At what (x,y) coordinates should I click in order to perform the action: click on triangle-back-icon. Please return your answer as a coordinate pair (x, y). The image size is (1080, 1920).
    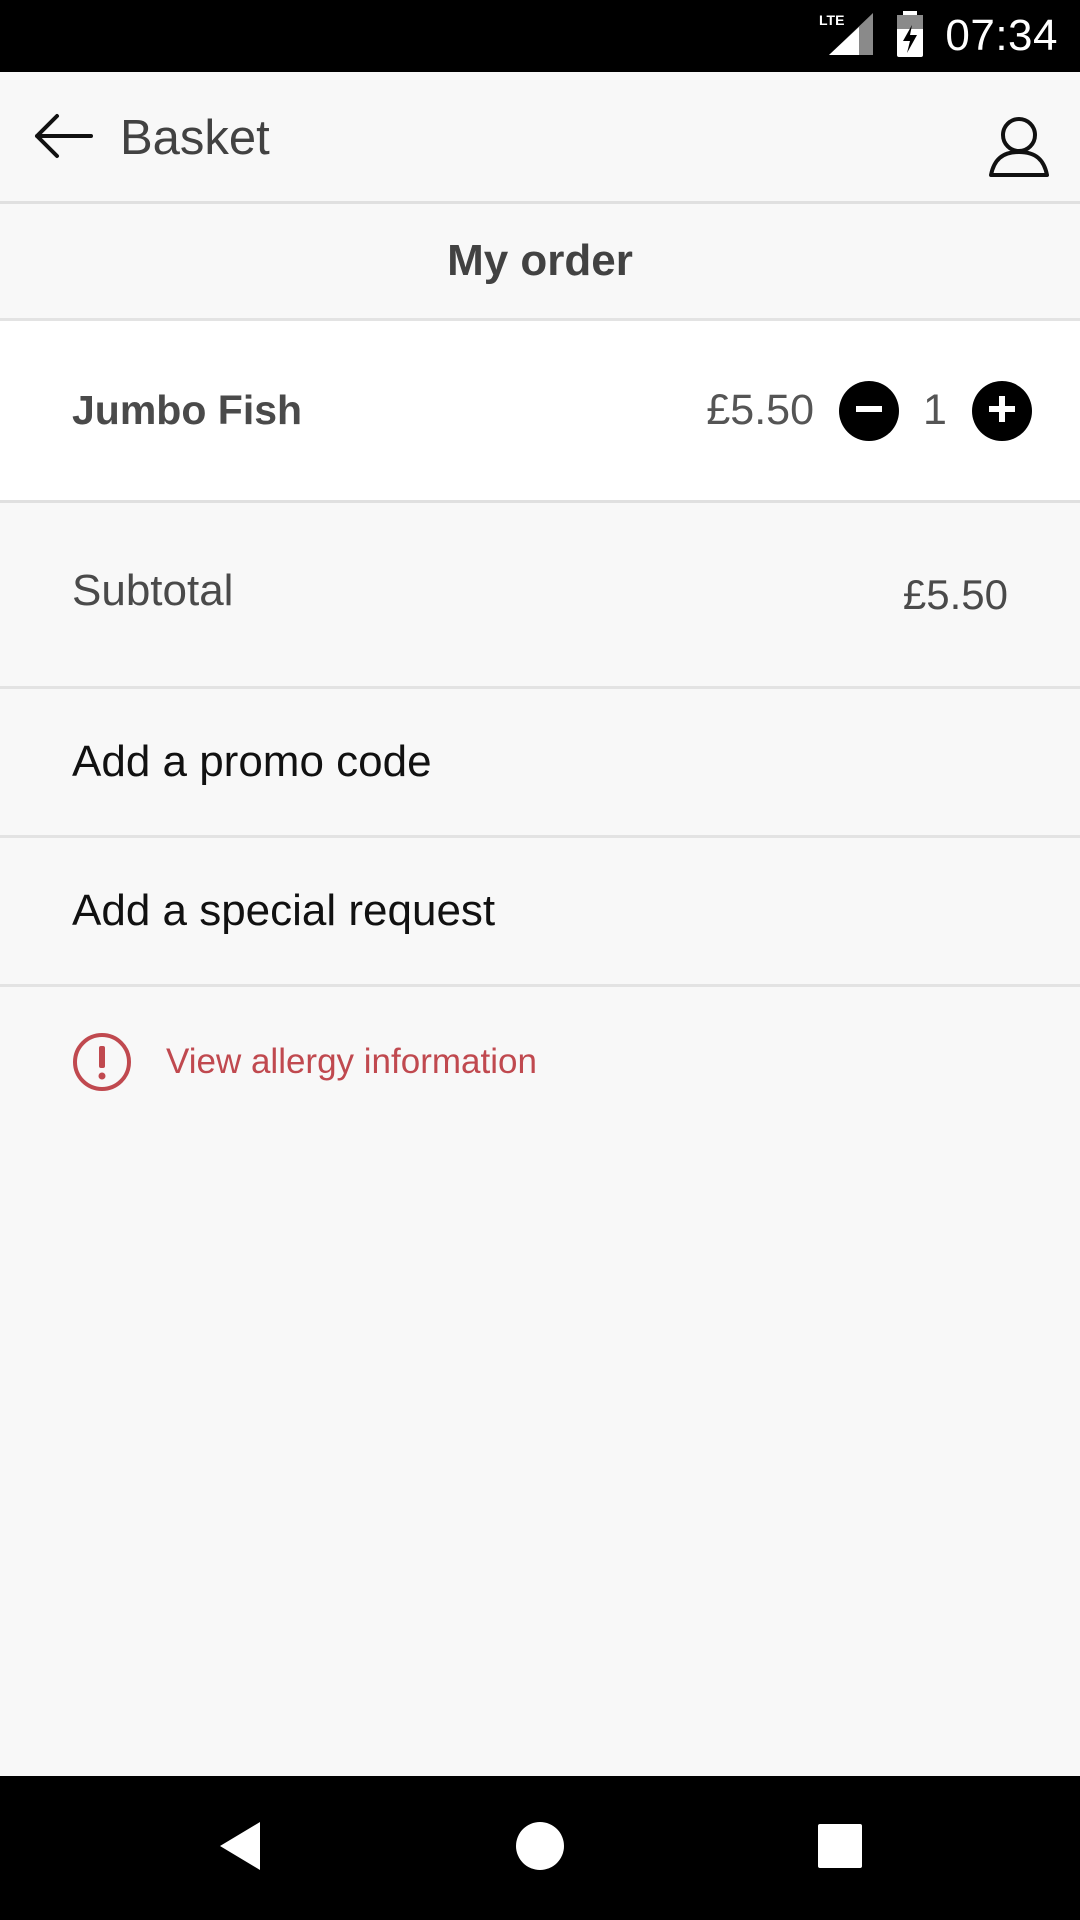
    Looking at the image, I should click on (240, 1848).